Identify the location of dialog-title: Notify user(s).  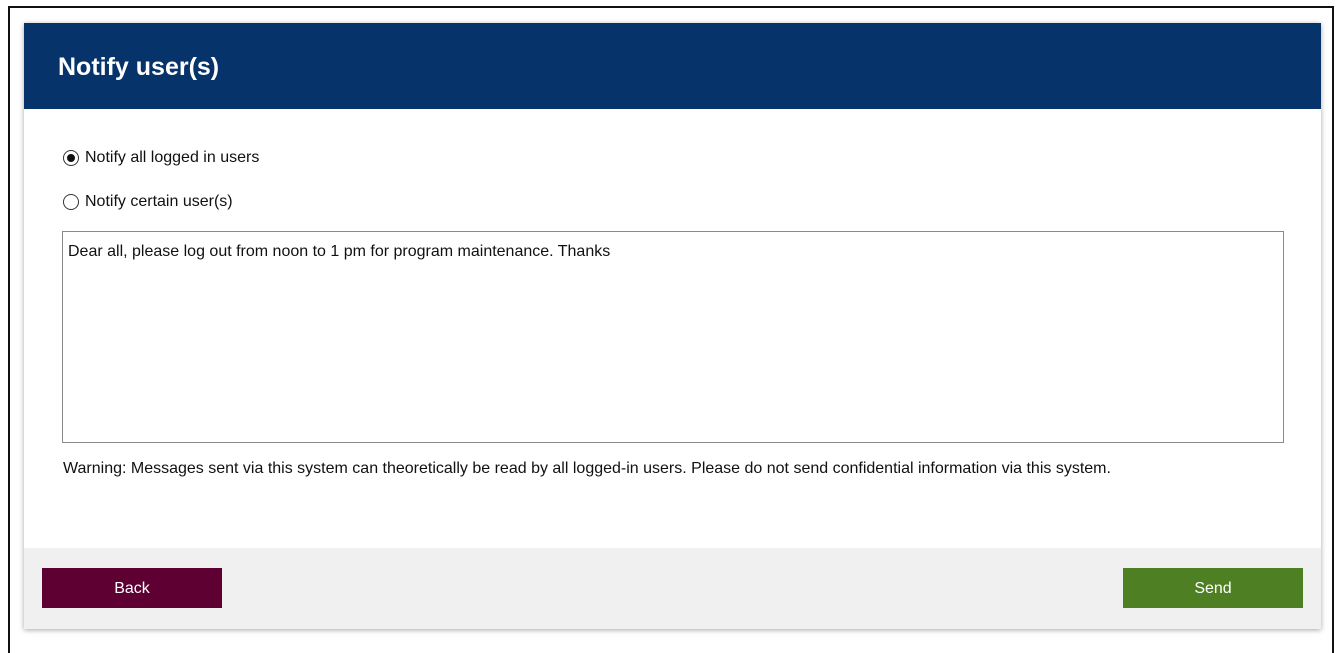
(139, 67).